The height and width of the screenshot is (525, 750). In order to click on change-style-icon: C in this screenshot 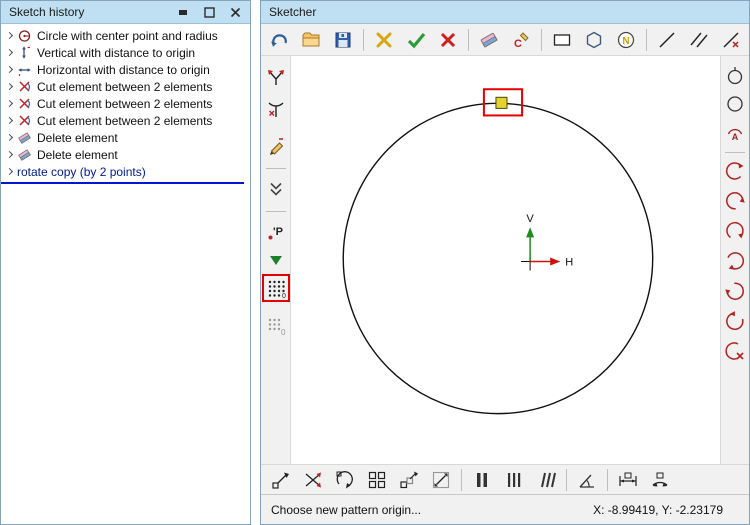, I will do `click(521, 40)`.